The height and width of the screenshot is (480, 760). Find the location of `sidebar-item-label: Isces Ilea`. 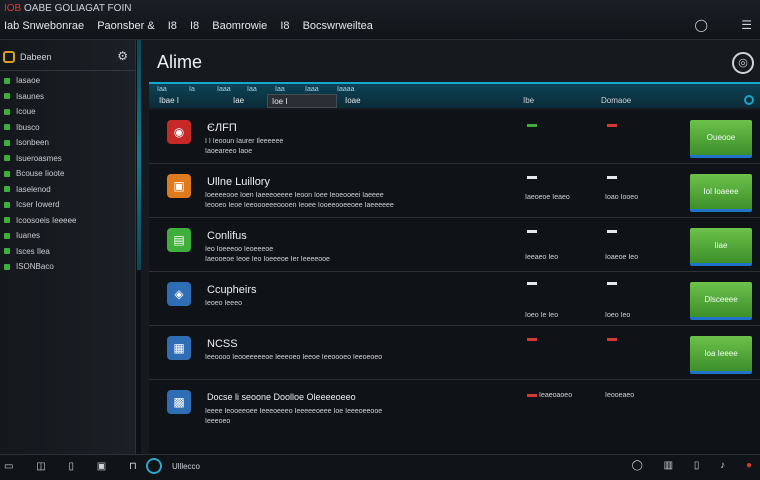

sidebar-item-label: Isces Ilea is located at coordinates (33, 251).